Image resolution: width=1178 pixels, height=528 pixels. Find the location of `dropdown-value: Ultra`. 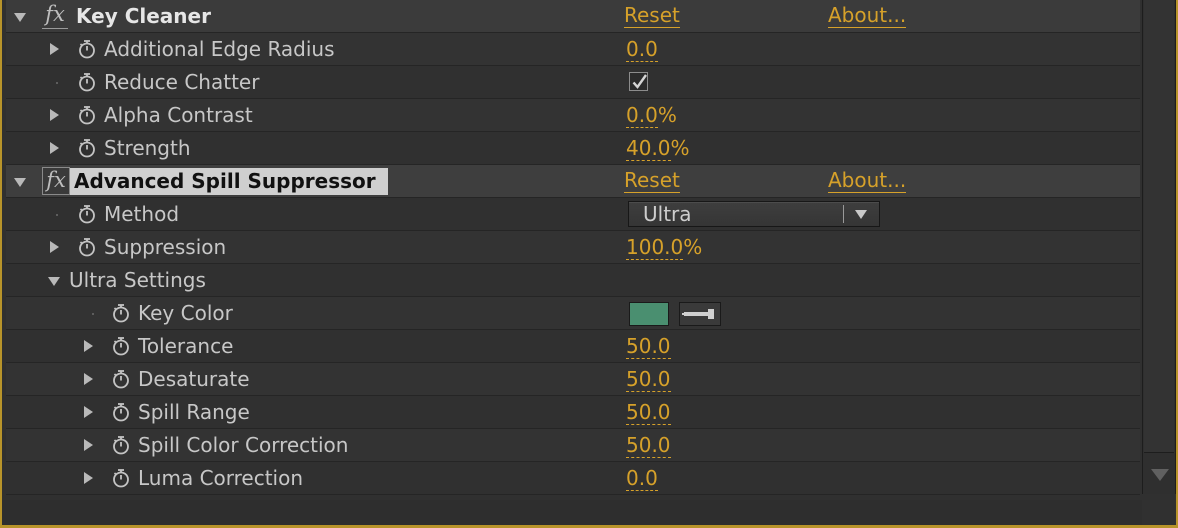

dropdown-value: Ultra is located at coordinates (667, 214).